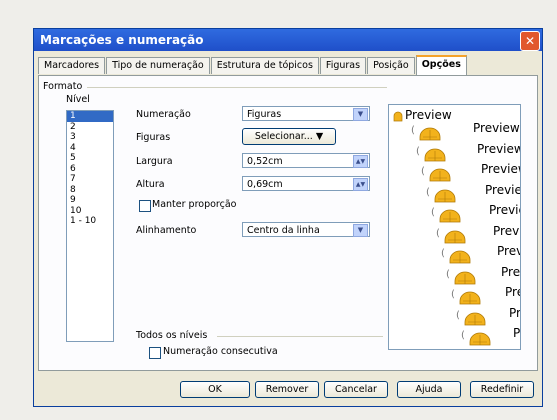 This screenshot has width=557, height=420. I want to click on numeracao-select: Figuras ▼, so click(306, 113).